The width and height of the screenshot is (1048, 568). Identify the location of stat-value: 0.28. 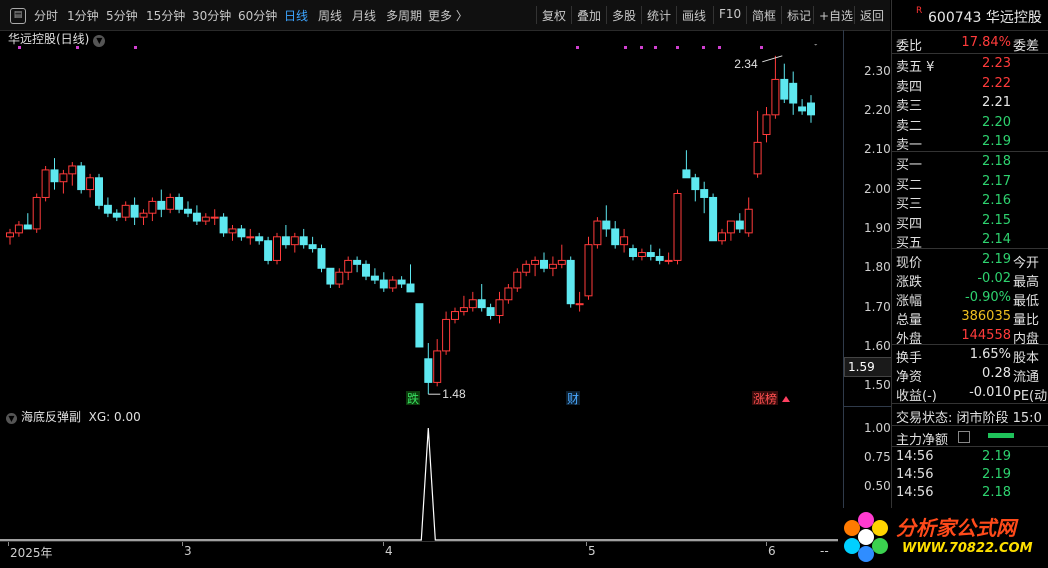
(996, 373).